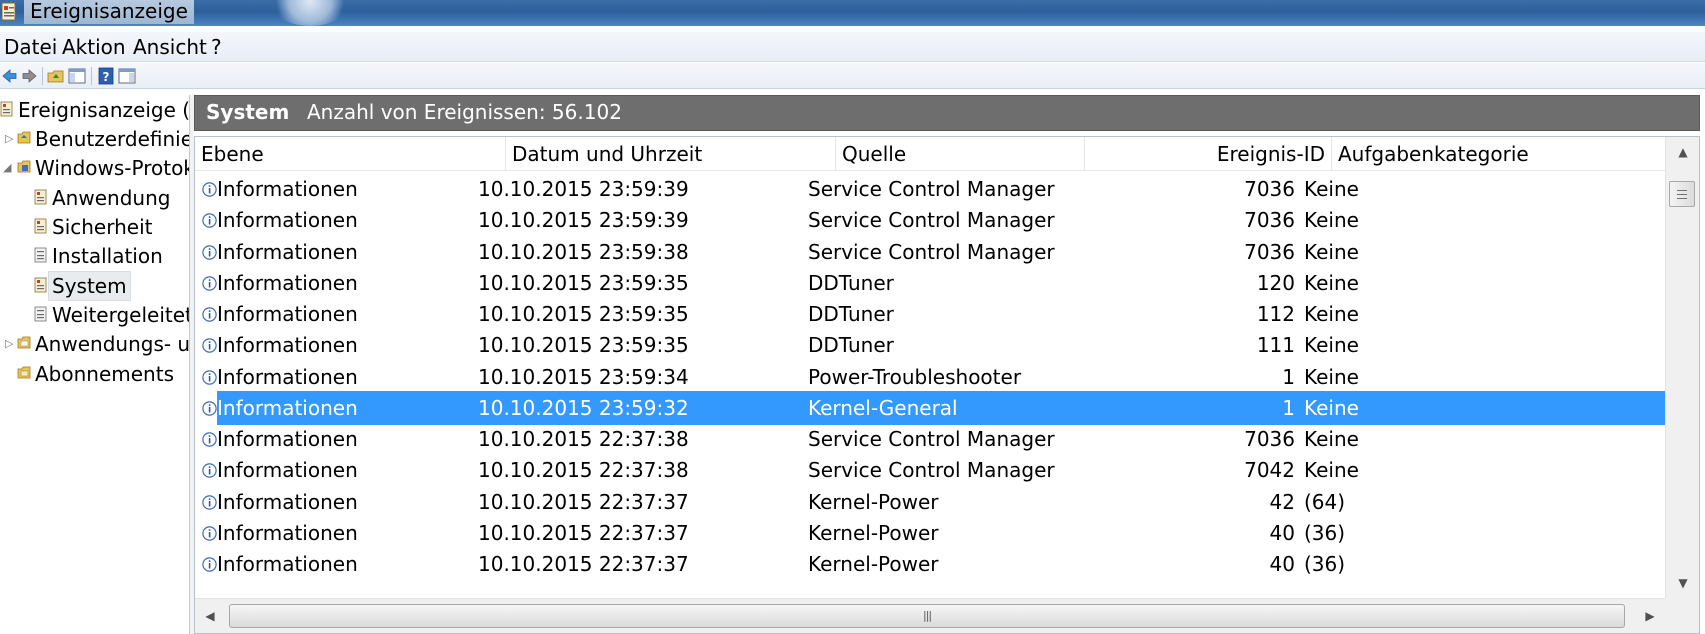  Describe the element at coordinates (960, 154) in the screenshot. I see `column-header-quelle: Quelle` at that location.